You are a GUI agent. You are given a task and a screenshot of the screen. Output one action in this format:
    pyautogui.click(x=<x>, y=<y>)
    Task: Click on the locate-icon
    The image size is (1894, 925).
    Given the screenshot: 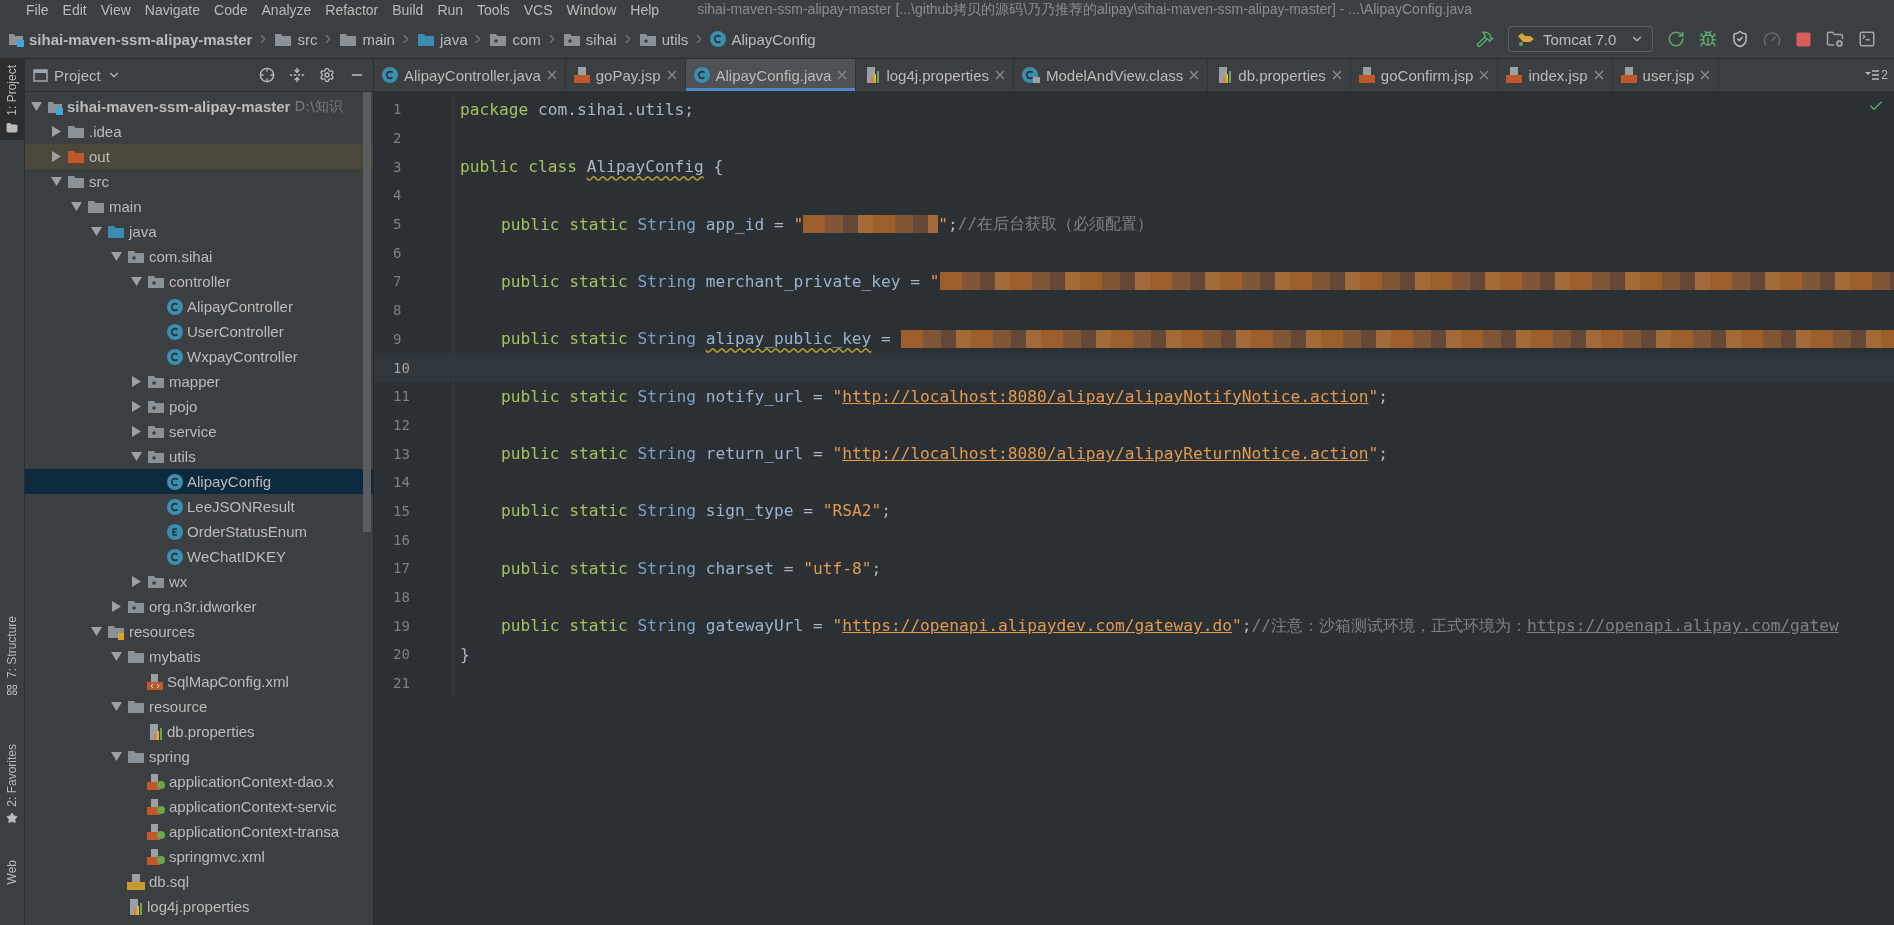 What is the action you would take?
    pyautogui.click(x=267, y=75)
    